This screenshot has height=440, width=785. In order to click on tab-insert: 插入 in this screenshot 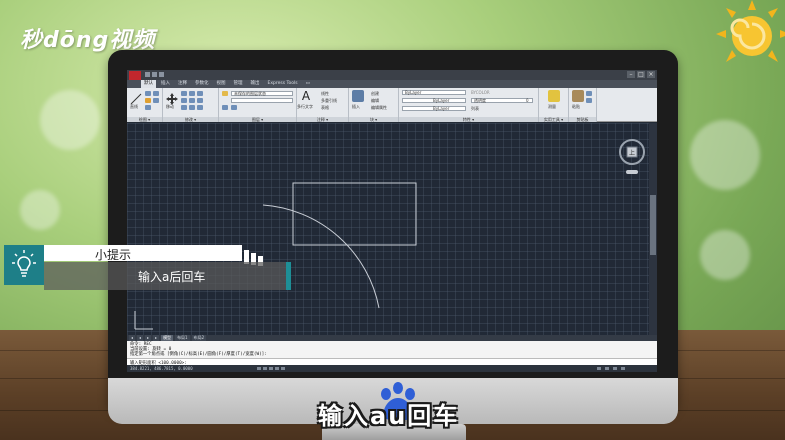, I will do `click(165, 84)`.